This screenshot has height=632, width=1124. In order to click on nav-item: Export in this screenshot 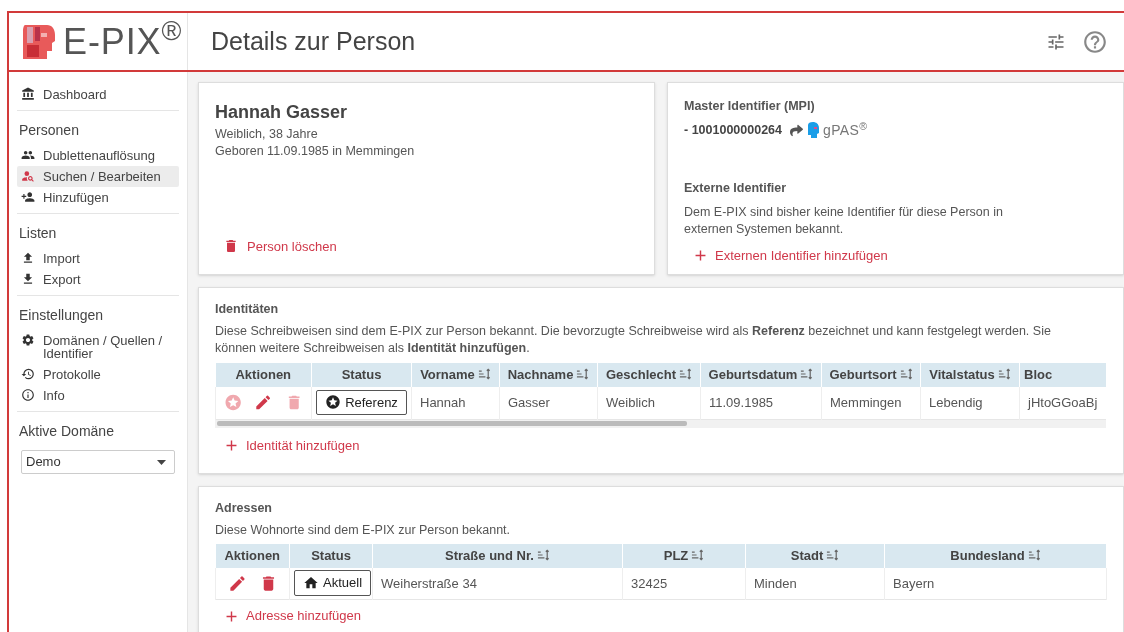, I will do `click(98, 279)`.